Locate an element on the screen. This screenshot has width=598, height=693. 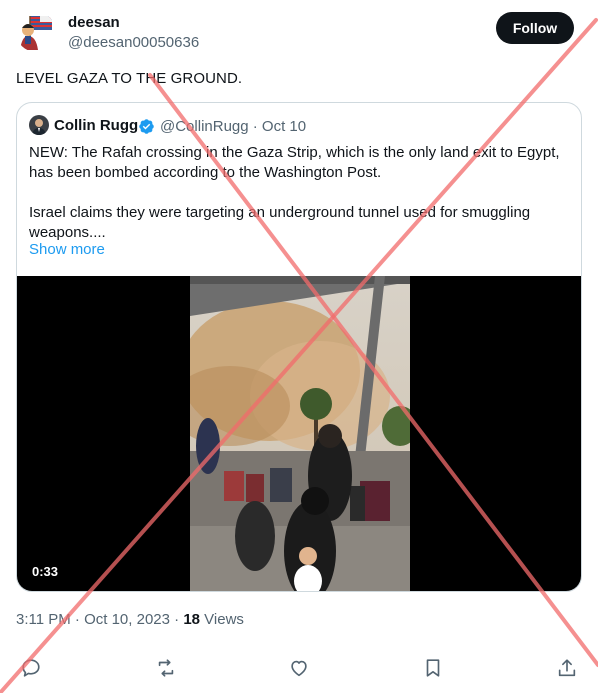
retweet-icon is located at coordinates (166, 668).